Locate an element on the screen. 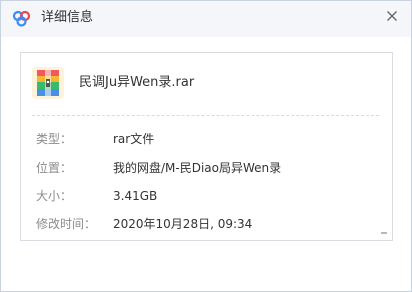 This screenshot has height=292, width=412. type-value: rar文件 is located at coordinates (134, 139).